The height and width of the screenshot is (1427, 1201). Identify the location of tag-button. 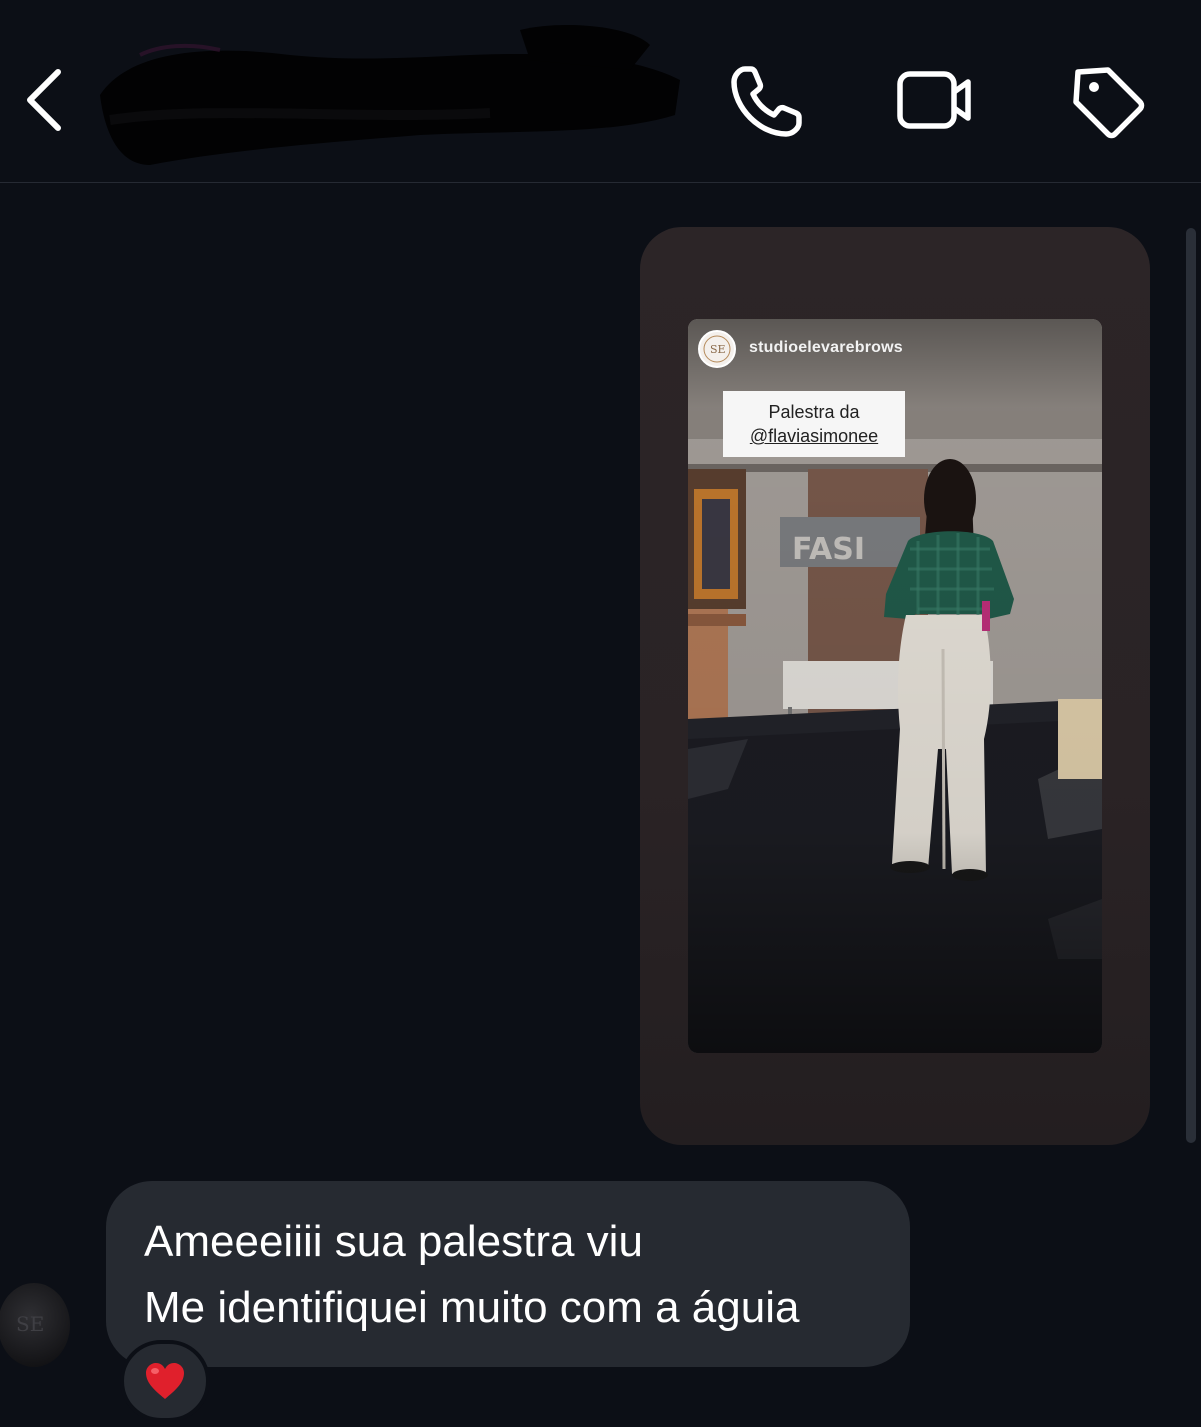
(1108, 102).